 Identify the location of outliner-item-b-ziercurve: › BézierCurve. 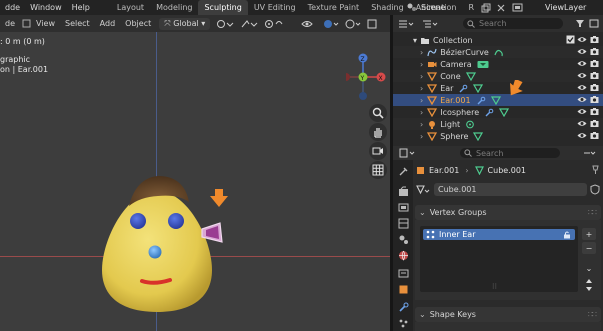
(498, 52).